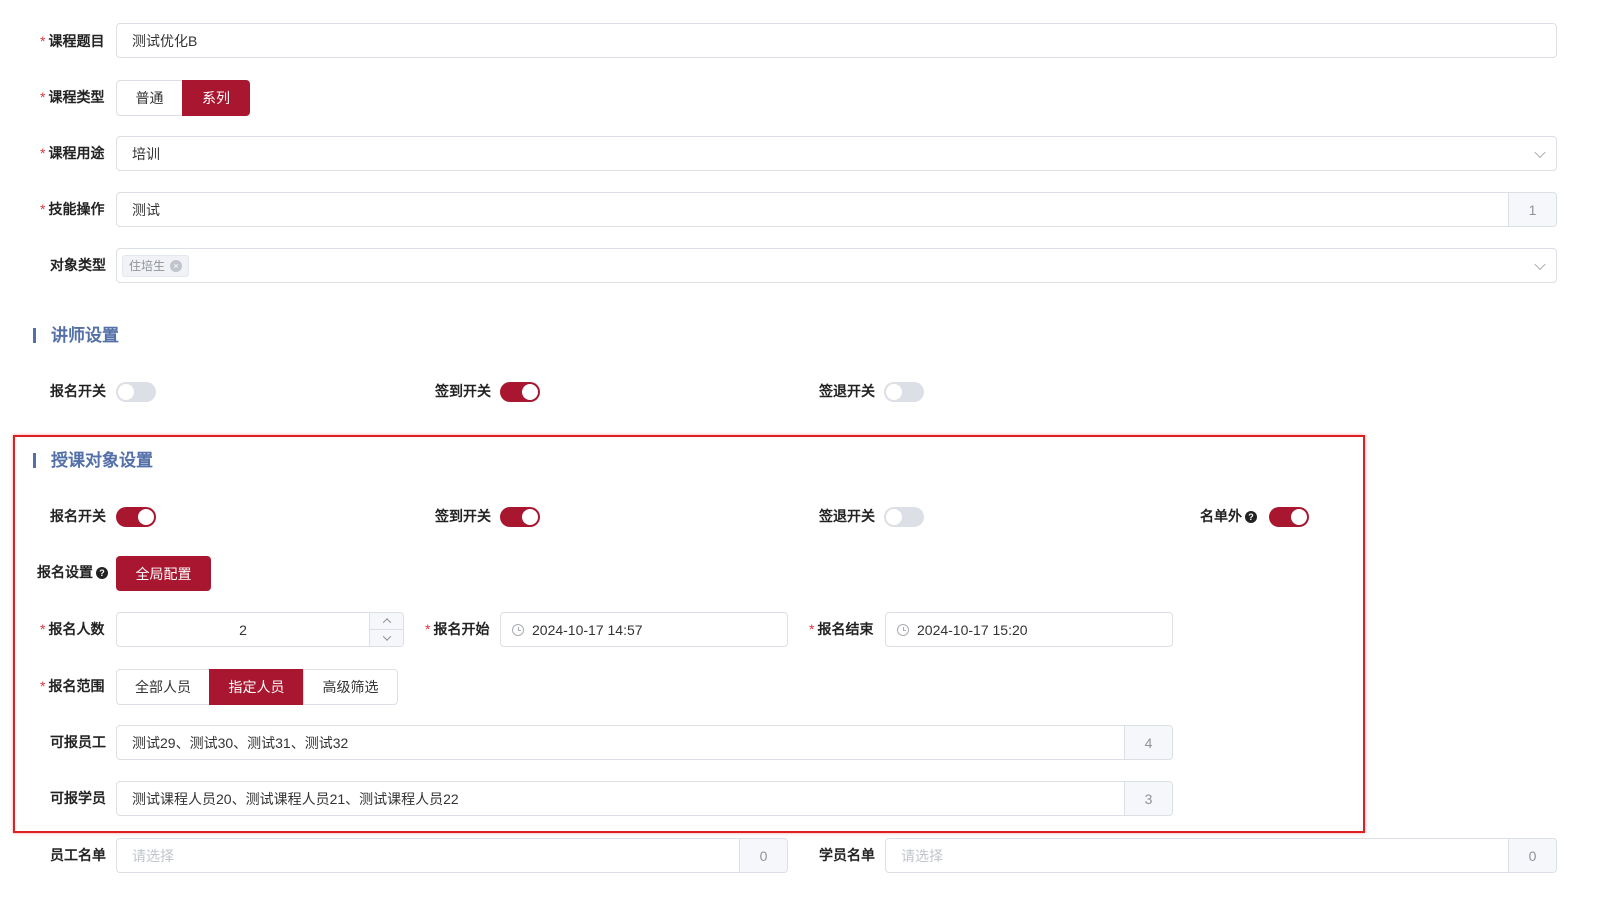 The width and height of the screenshot is (1623, 908). What do you see at coordinates (350, 687) in the screenshot?
I see `scope-advanced-button: 高级筛选` at bounding box center [350, 687].